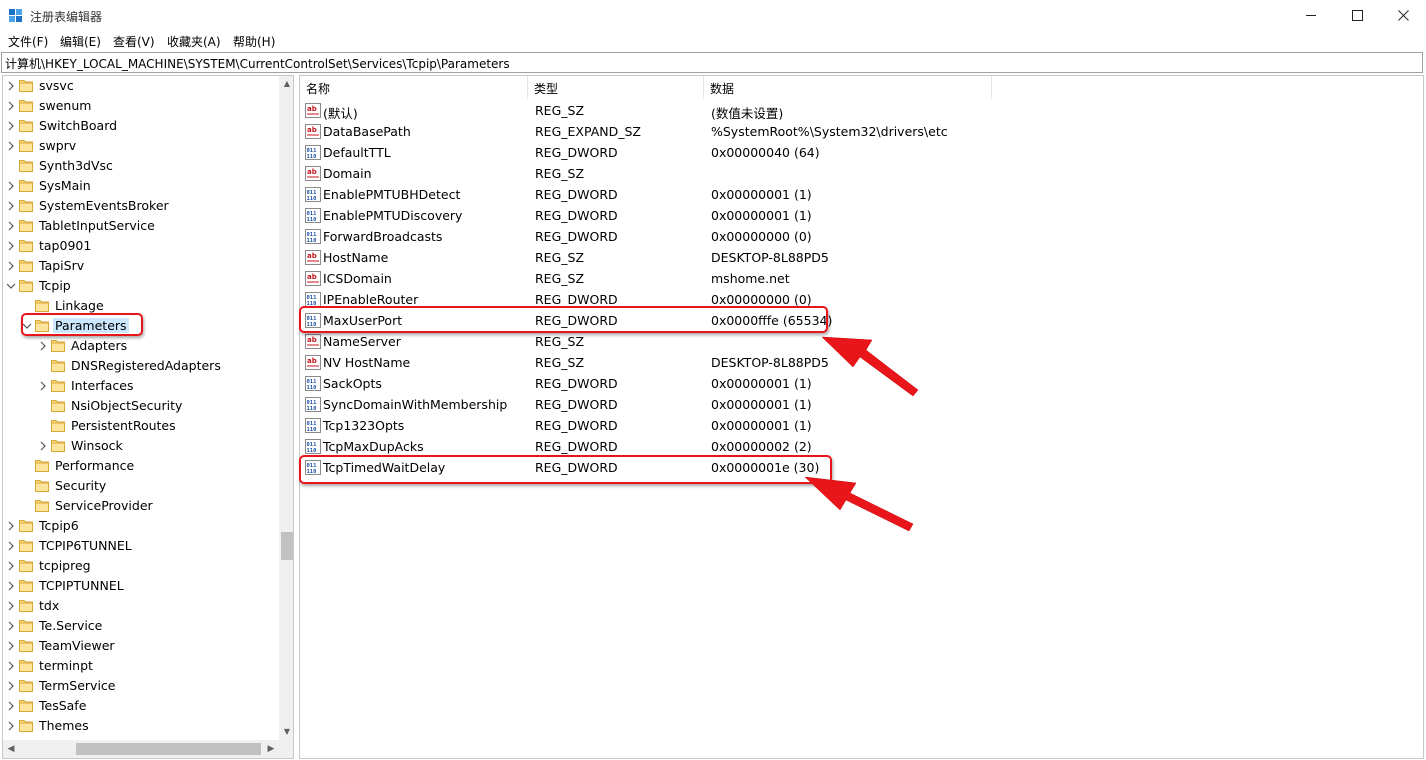 This screenshot has width=1426, height=760. I want to click on tree-item: TeamViewer, so click(141, 646).